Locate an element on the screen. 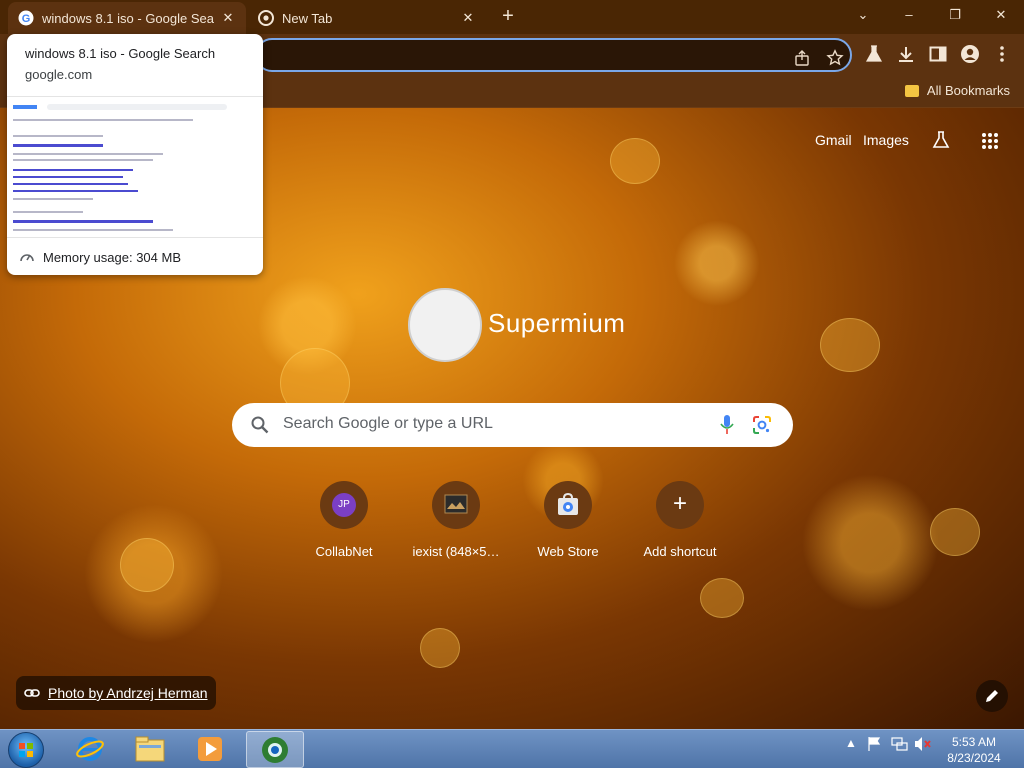  apps-grid-icon is located at coordinates (990, 141).